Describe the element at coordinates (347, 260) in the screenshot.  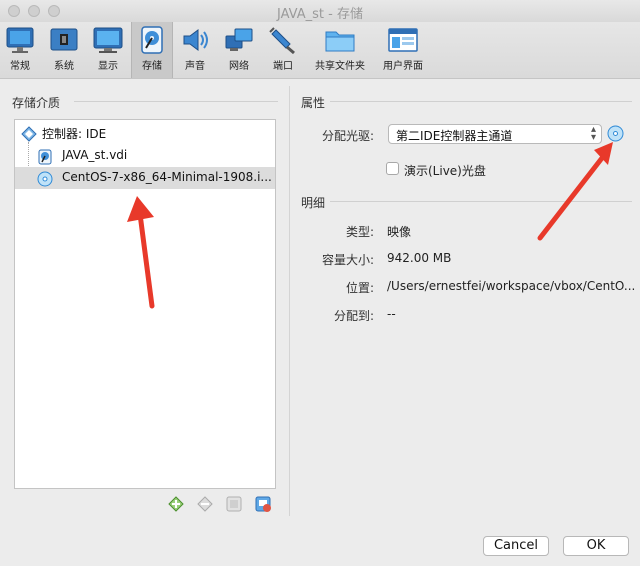
I see `size-label: 容量大小:` at that location.